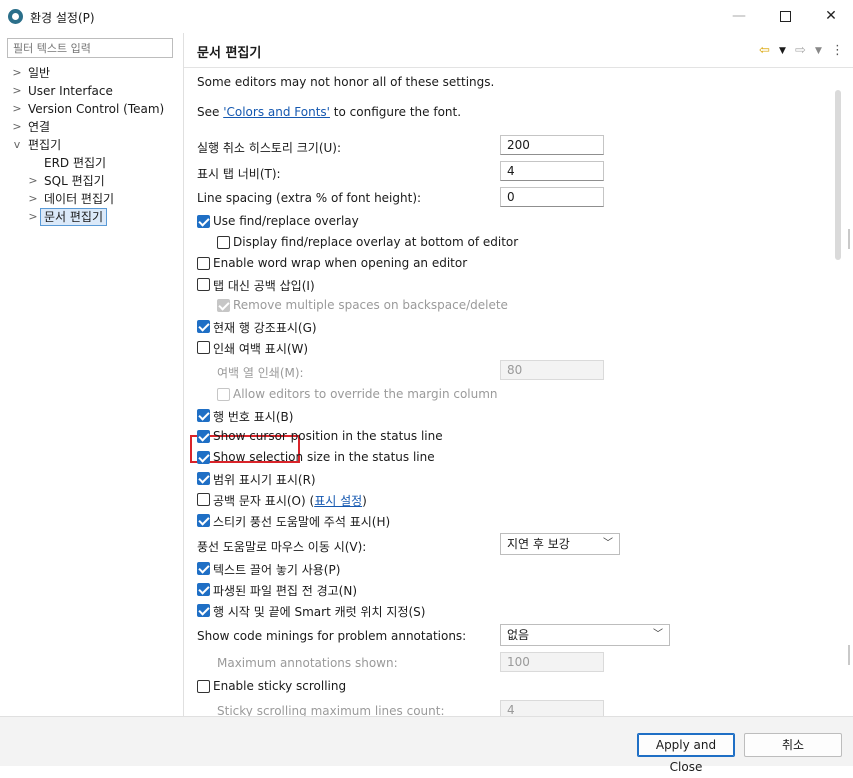 The height and width of the screenshot is (778, 853). I want to click on tree-item-label: 편집기, so click(45, 145).